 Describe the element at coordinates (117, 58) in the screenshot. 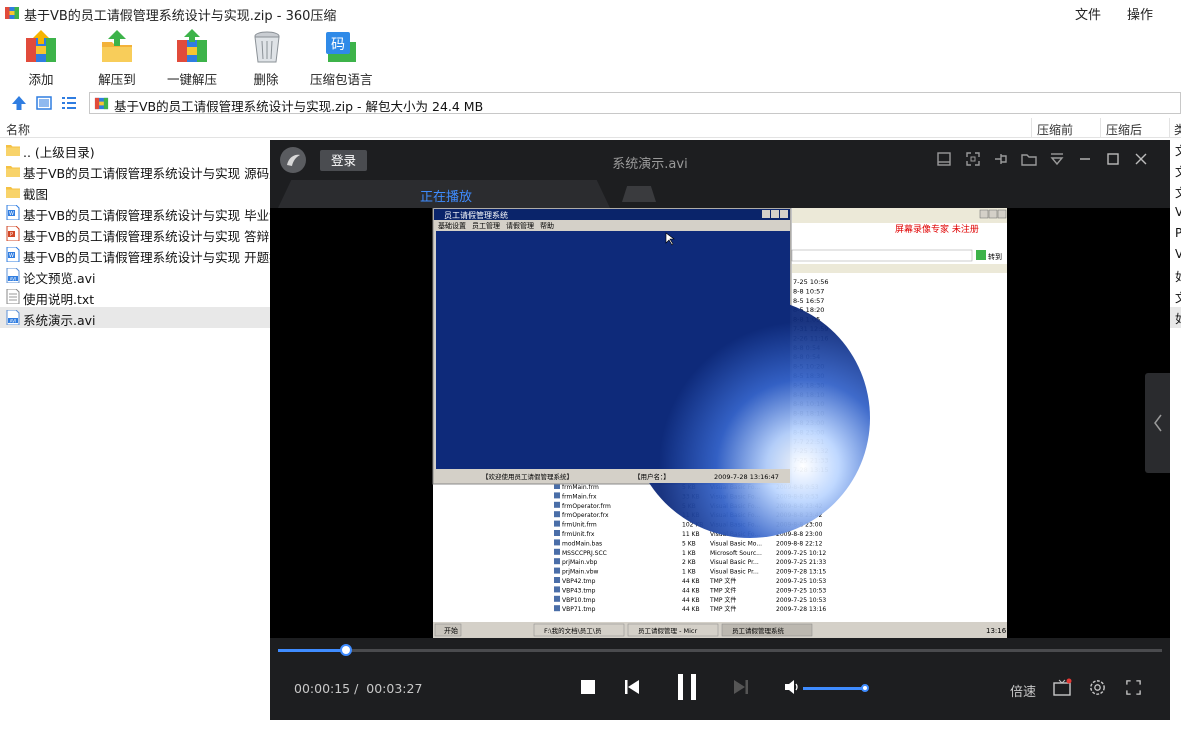

I see `extract-to-button: 解压到` at that location.